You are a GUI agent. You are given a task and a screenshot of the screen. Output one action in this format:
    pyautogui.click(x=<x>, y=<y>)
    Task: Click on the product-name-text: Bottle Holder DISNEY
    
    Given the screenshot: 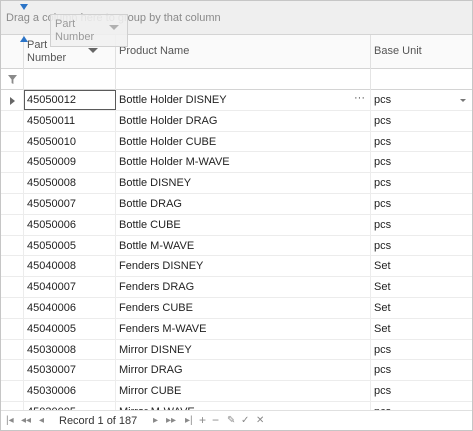 What is the action you would take?
    pyautogui.click(x=173, y=100)
    